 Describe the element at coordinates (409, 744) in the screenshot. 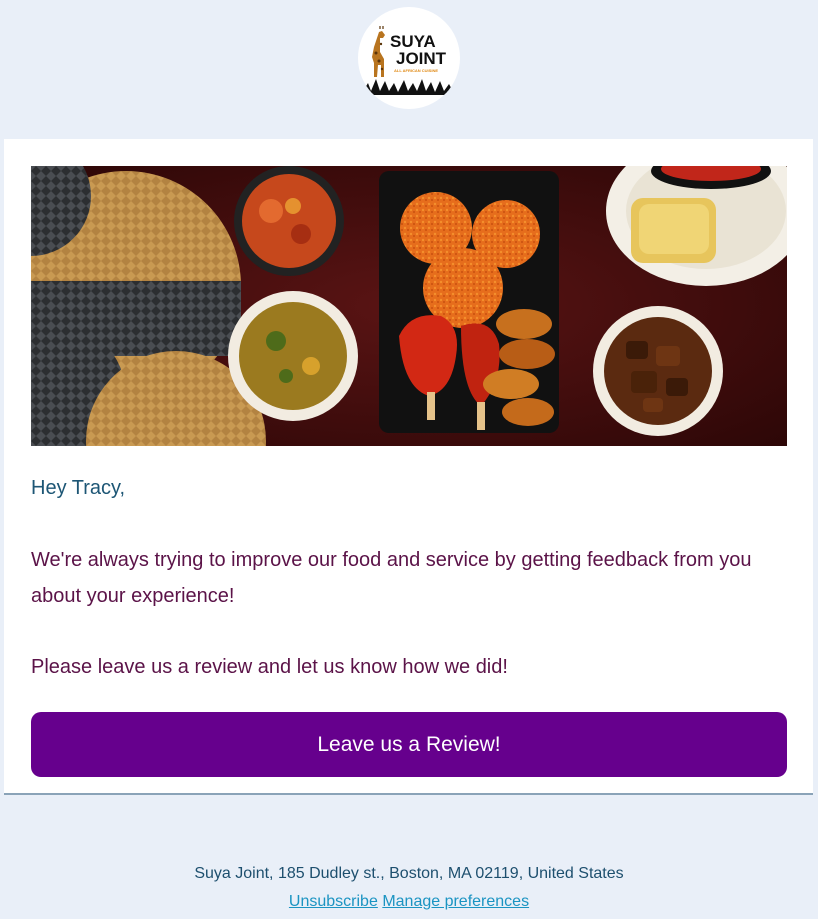

I see `leave-review-button: Leave us a Review!` at that location.